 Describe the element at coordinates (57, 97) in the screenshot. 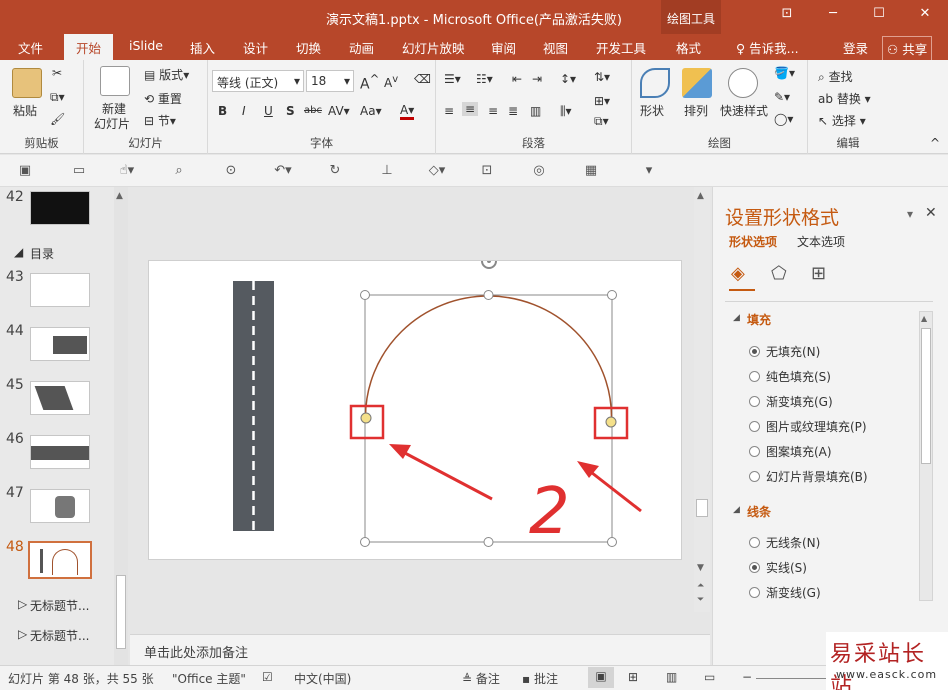

I see `copy-icon: ⧉▾` at that location.